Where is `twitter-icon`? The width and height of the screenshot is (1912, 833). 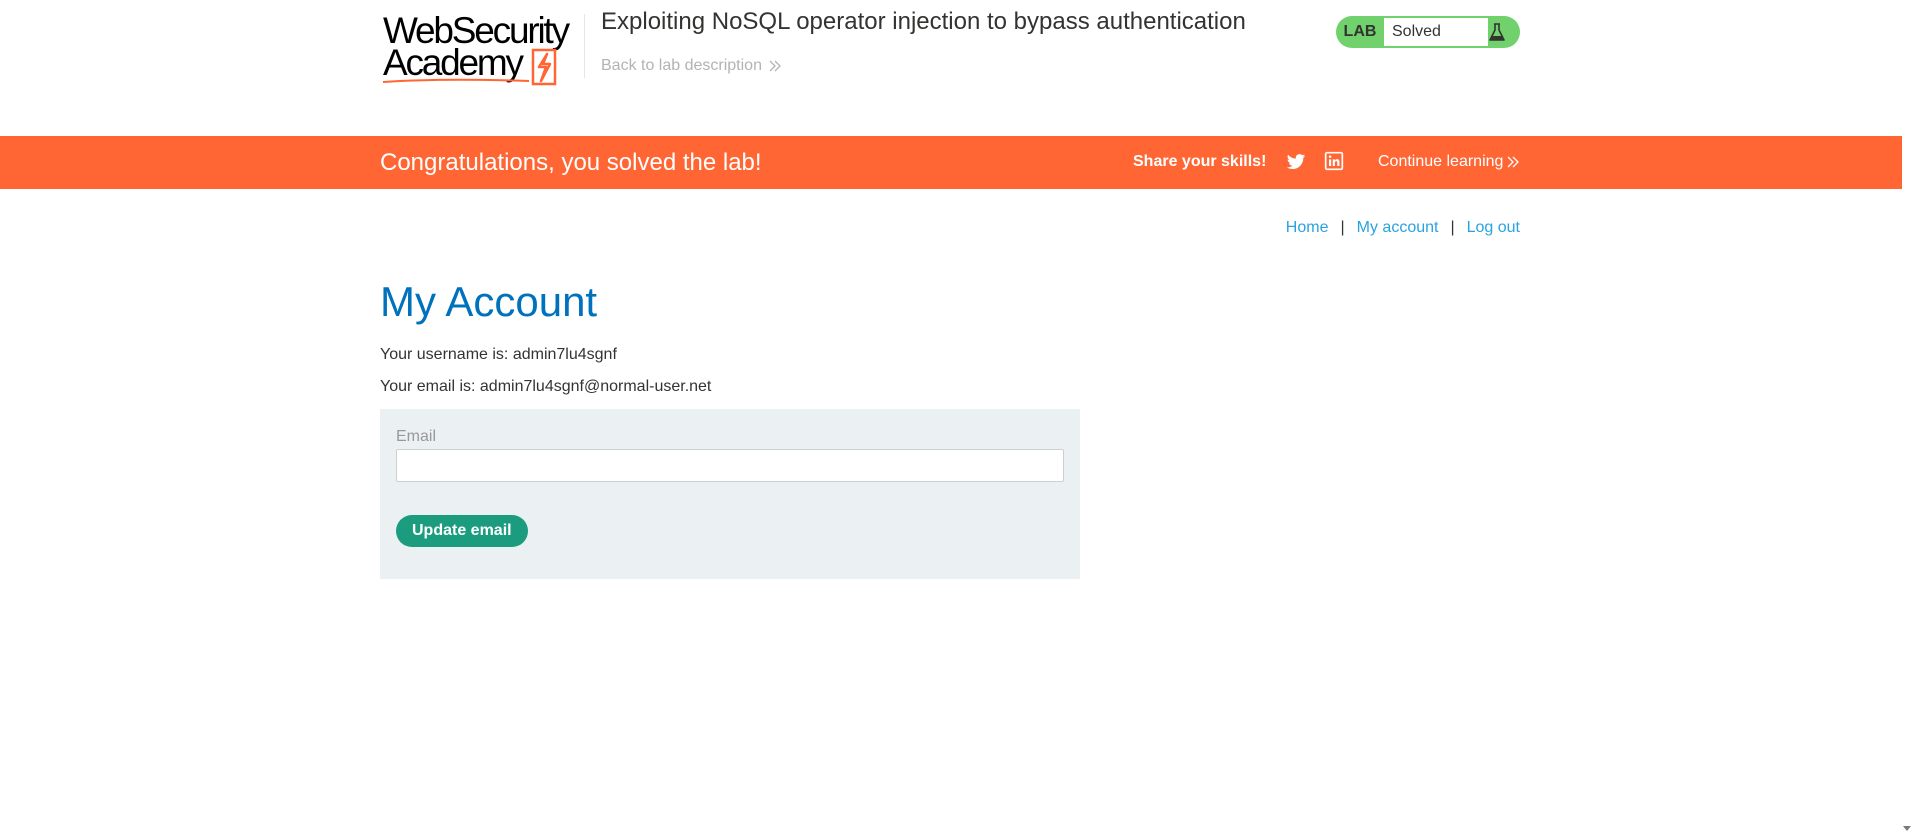
twitter-icon is located at coordinates (1296, 162).